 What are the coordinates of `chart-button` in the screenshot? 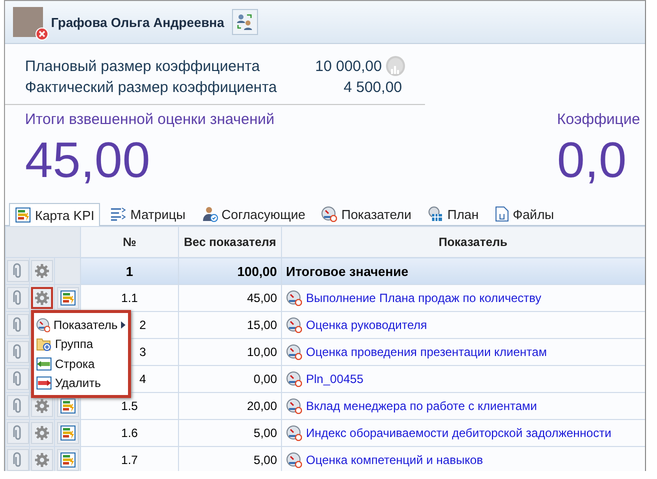 It's located at (395, 66).